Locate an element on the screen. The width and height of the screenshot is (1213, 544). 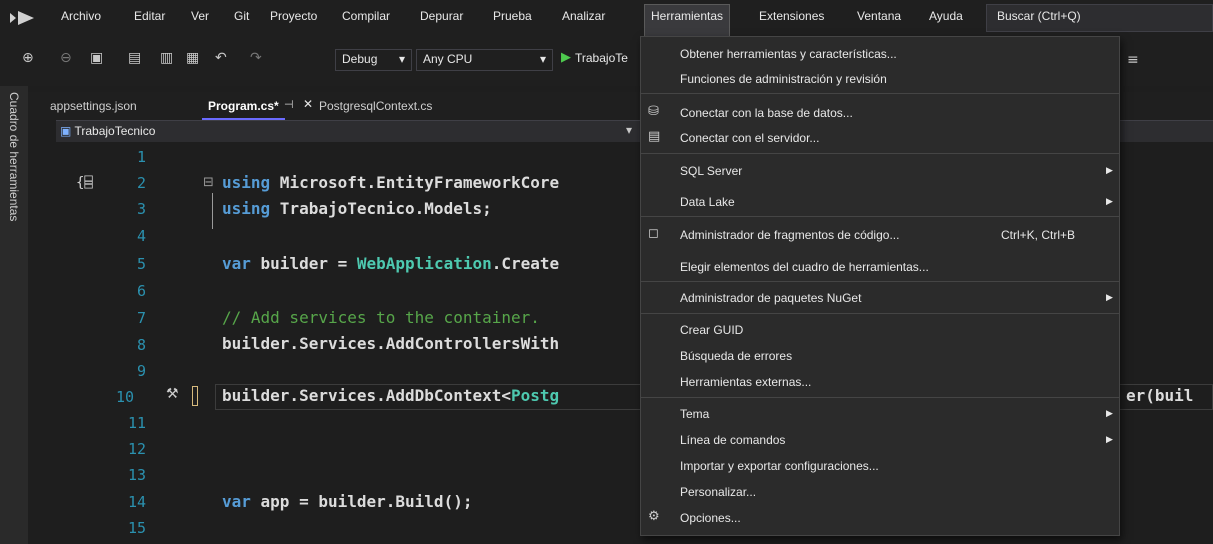
configuration-dropdown: Debug ▾ is located at coordinates (373, 60).